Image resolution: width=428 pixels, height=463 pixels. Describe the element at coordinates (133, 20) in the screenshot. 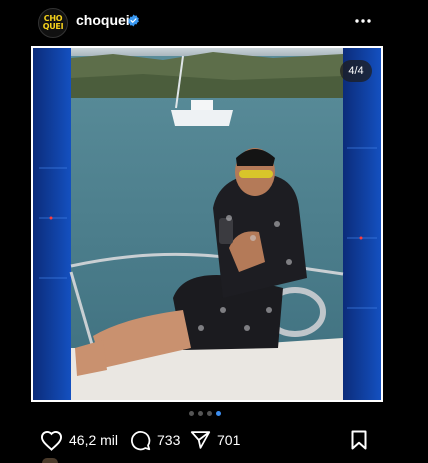

I see `verified-badge-icon` at that location.